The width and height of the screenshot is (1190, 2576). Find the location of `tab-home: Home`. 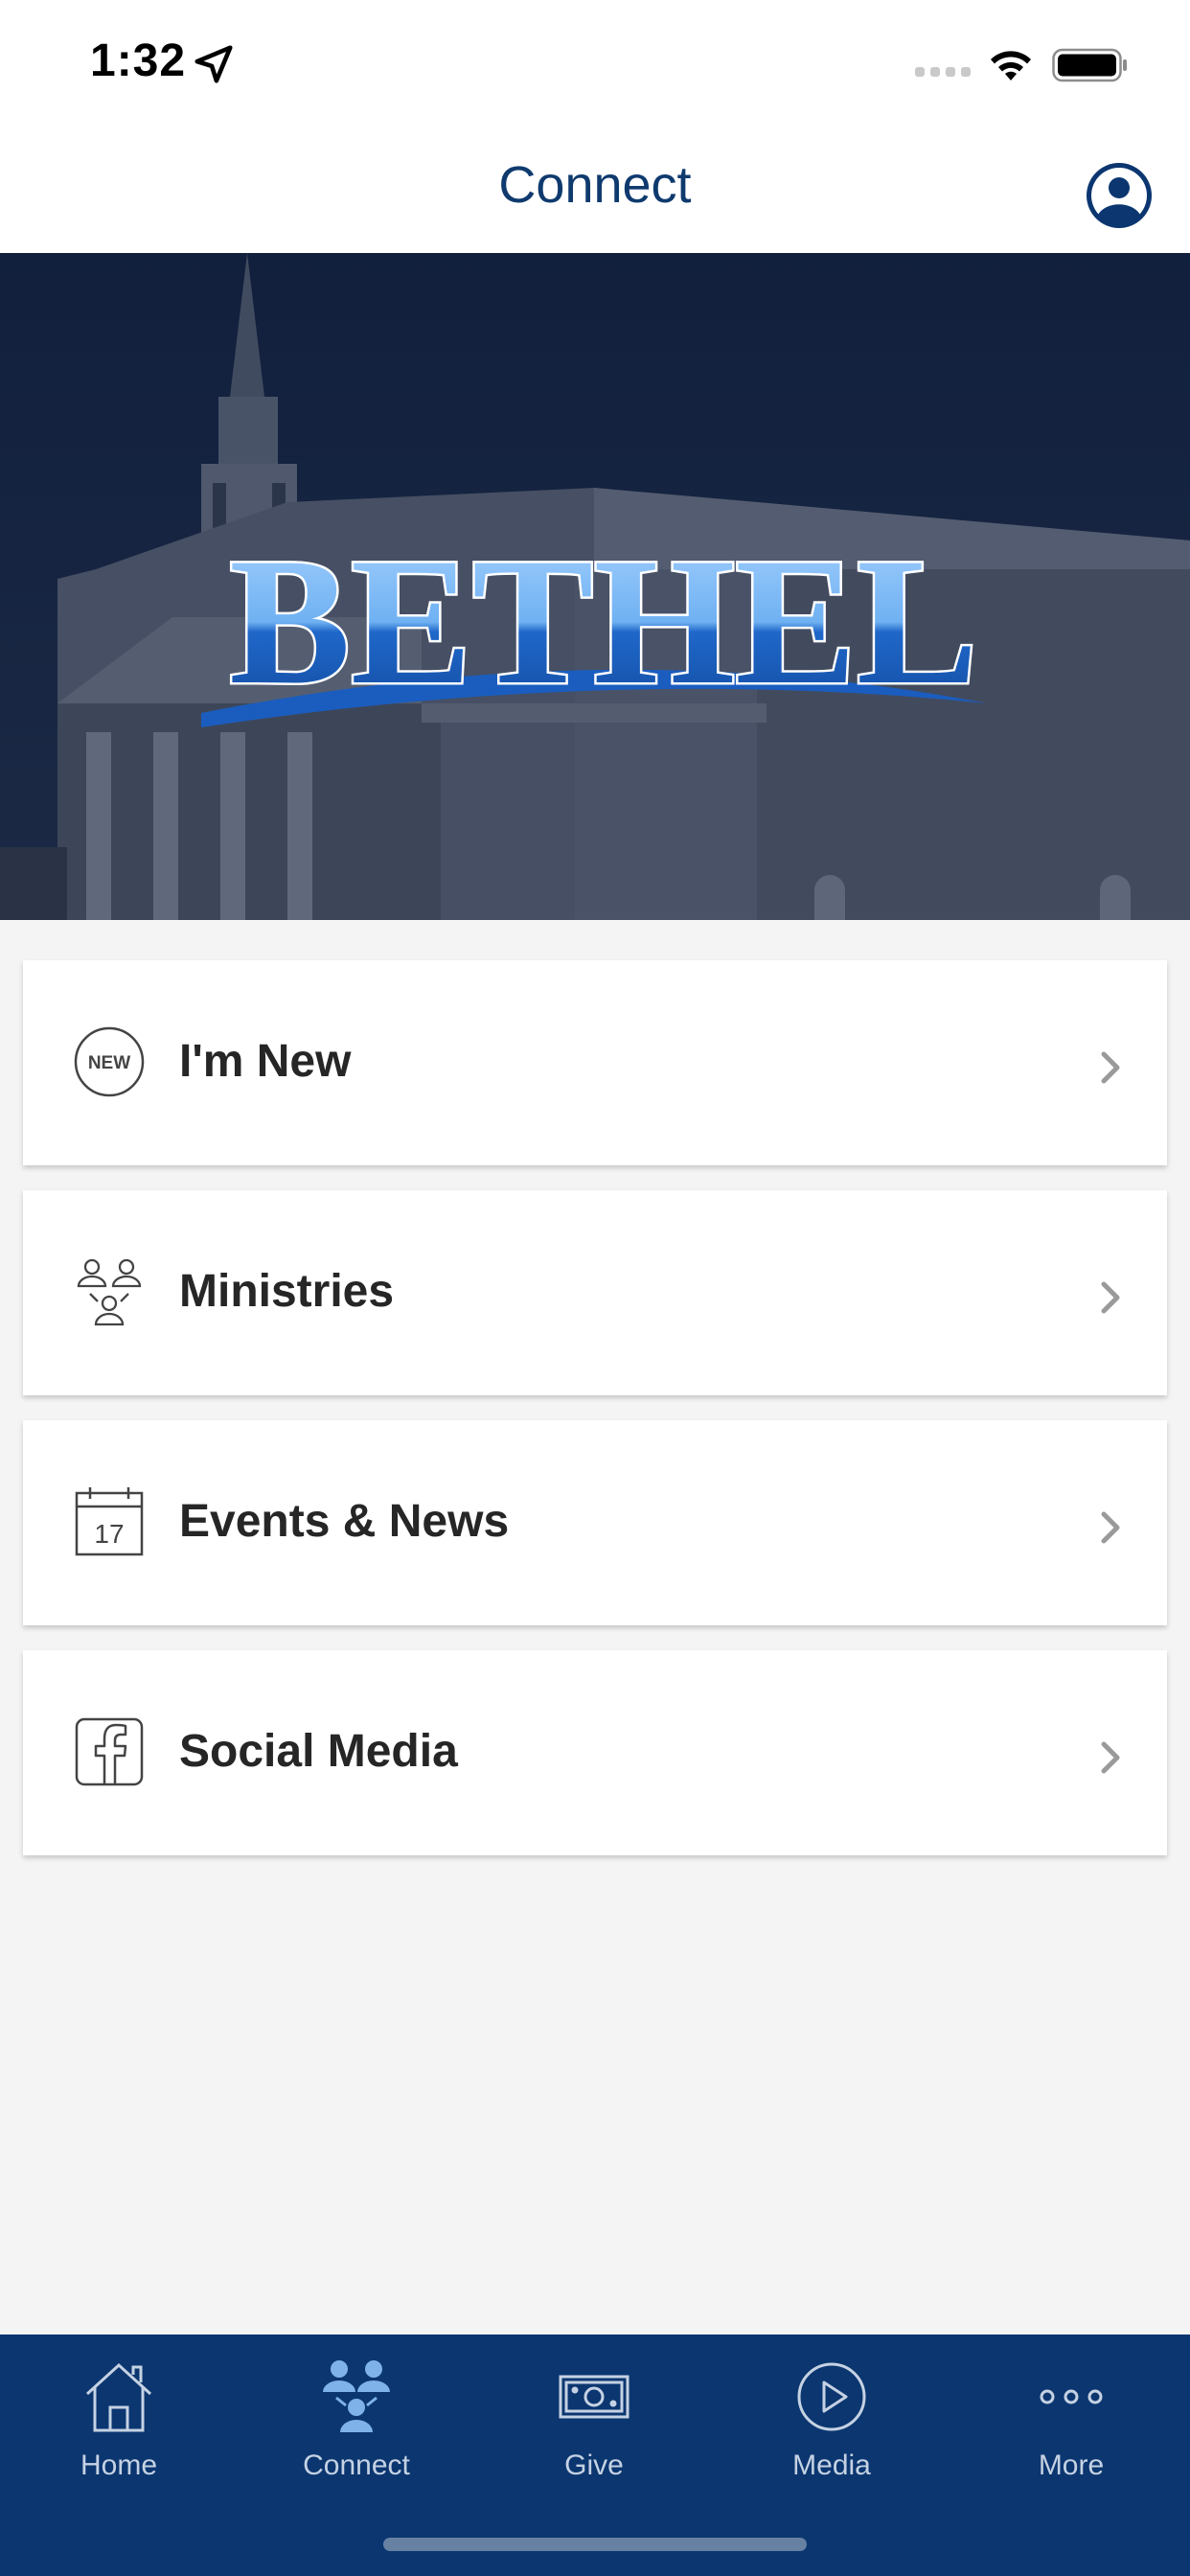

tab-home: Home is located at coordinates (119, 2425).